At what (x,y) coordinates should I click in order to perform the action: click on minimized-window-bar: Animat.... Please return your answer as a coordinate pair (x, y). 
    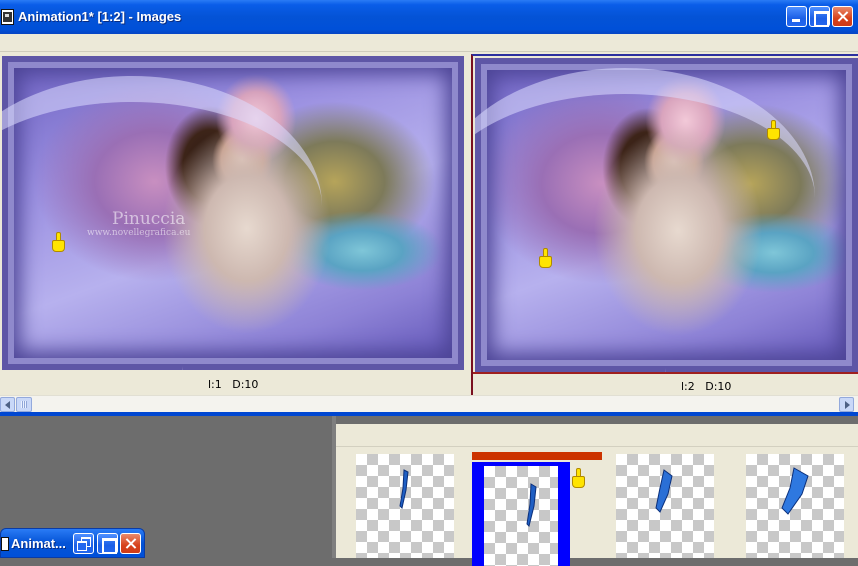
    Looking at the image, I should click on (72, 543).